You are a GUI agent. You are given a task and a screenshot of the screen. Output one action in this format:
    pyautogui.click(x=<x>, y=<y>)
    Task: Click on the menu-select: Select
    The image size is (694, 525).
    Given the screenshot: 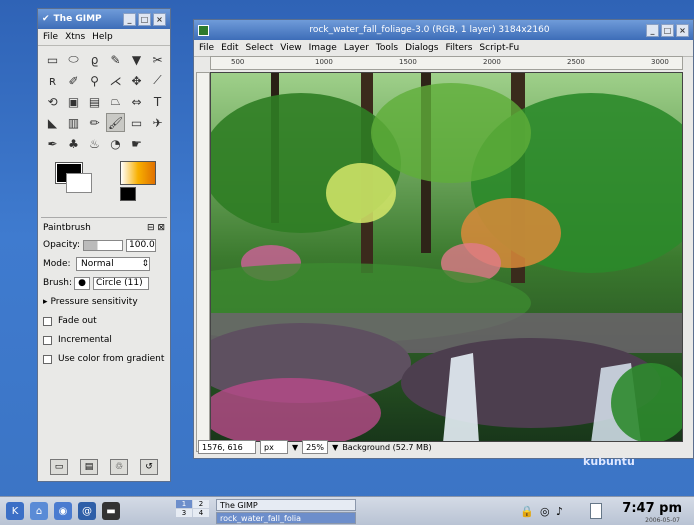 What is the action you would take?
    pyautogui.click(x=260, y=48)
    